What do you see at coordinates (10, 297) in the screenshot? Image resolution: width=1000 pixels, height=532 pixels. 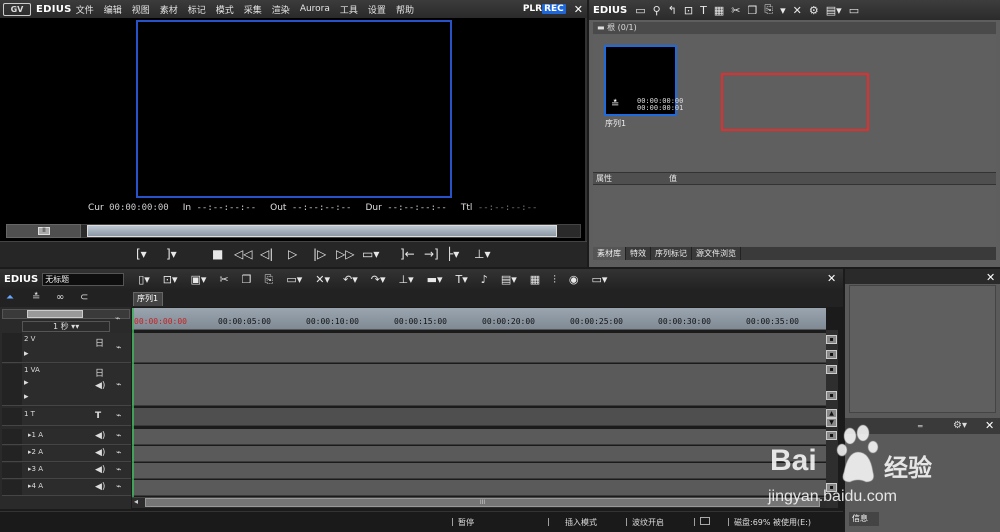 I see `mode-icon: ⏶` at bounding box center [10, 297].